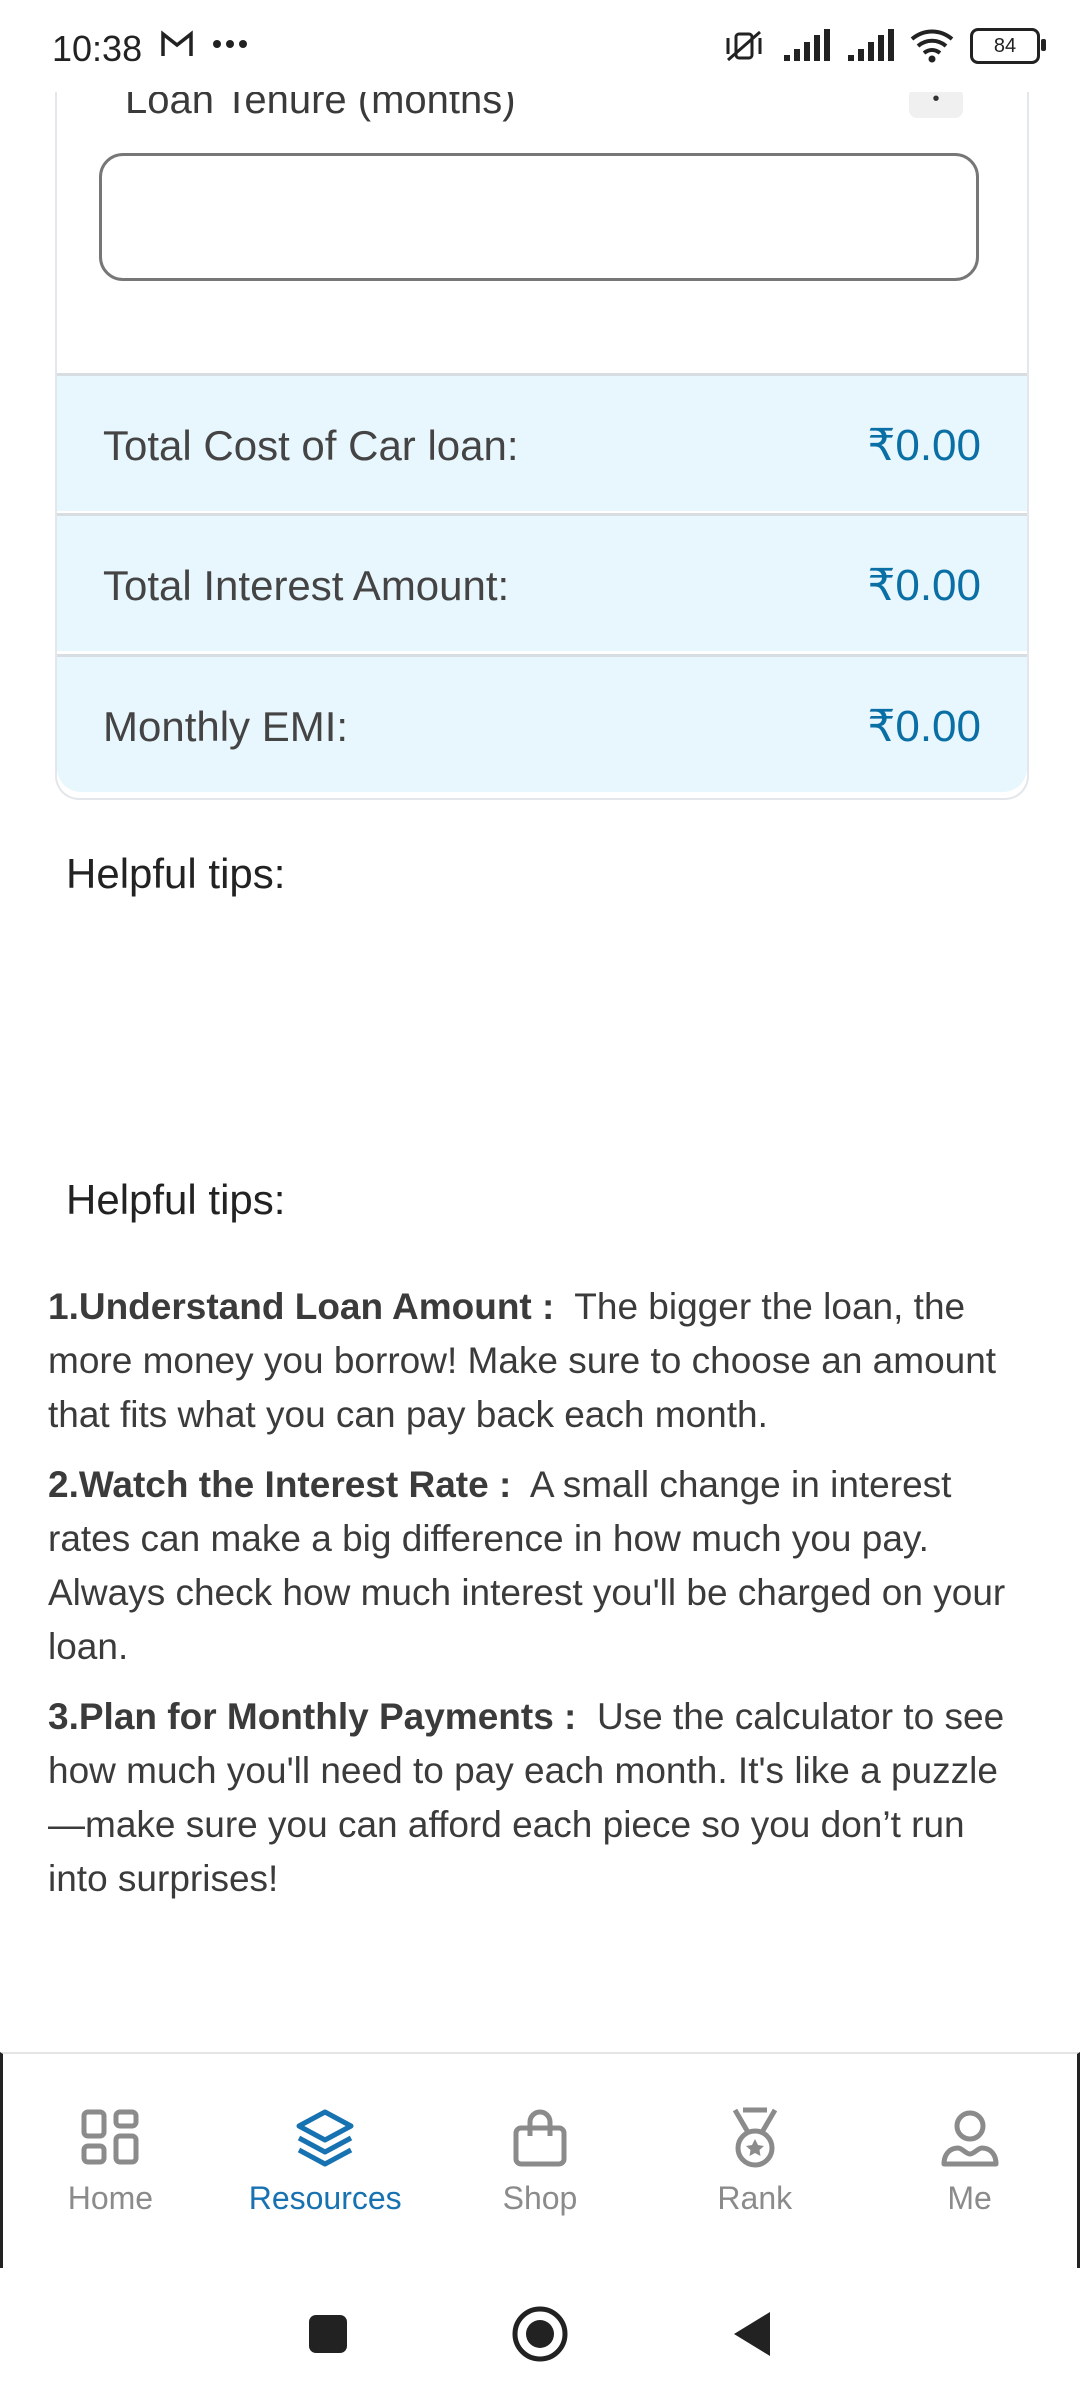  I want to click on user-icon, so click(970, 2138).